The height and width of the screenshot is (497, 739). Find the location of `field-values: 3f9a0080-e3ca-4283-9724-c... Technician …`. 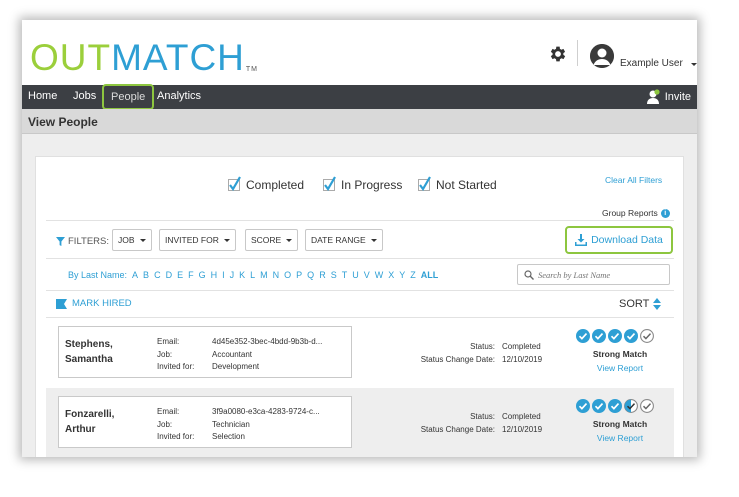

field-values: 3f9a0080-e3ca-4283-9724-c... Technician … is located at coordinates (266, 425).